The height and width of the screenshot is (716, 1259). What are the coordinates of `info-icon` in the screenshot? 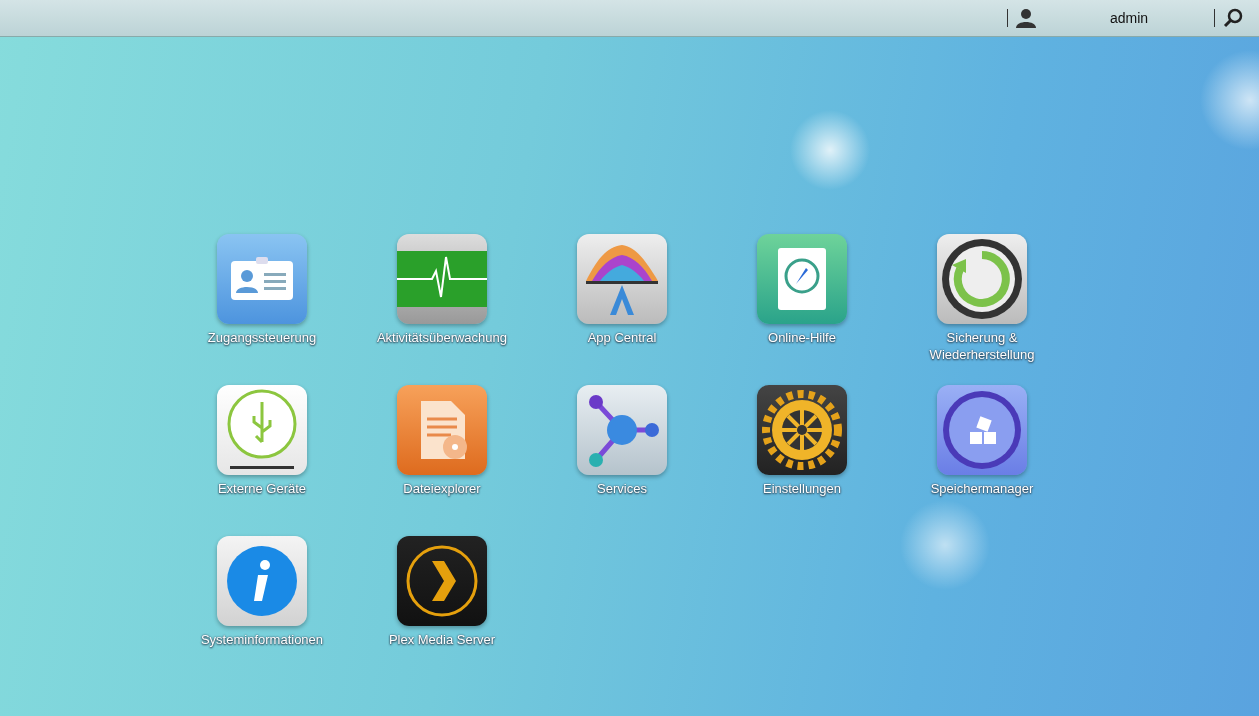 It's located at (262, 581).